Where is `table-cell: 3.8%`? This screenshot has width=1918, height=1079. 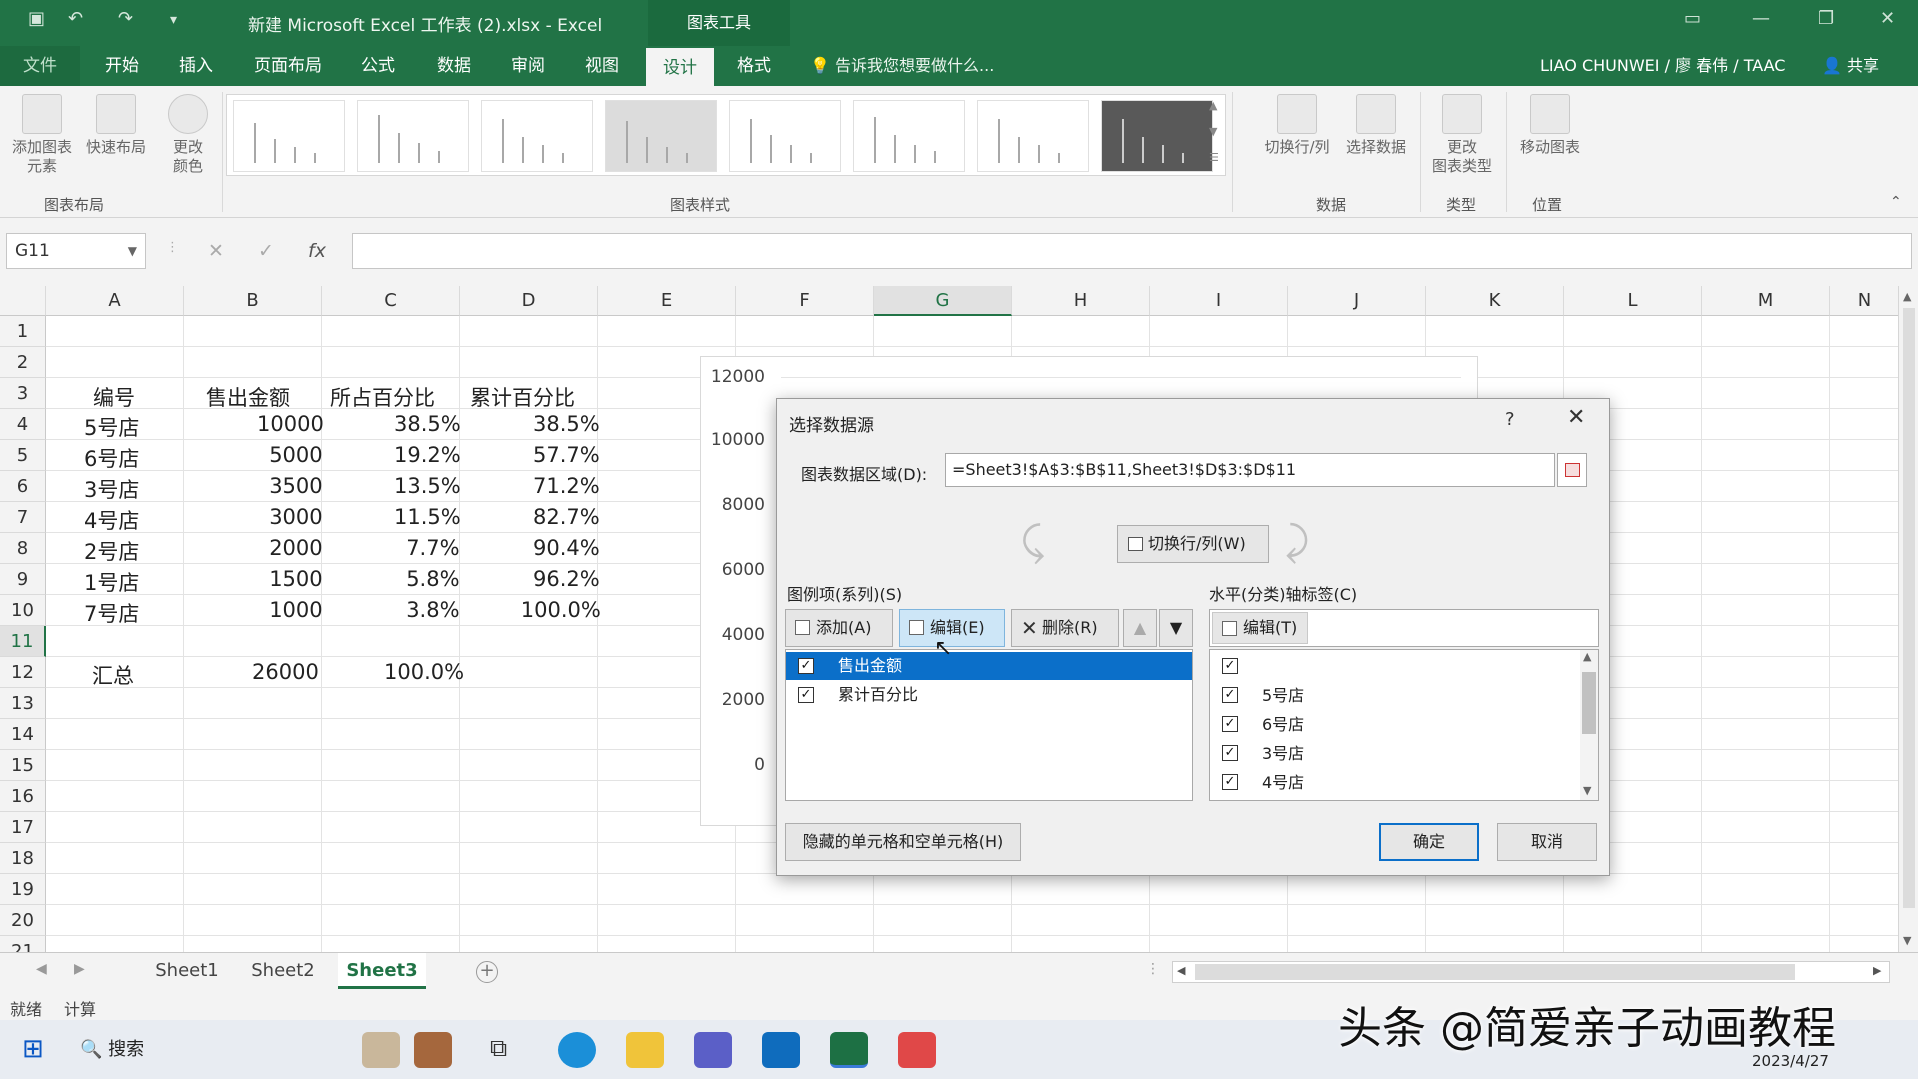 table-cell: 3.8% is located at coordinates (432, 610).